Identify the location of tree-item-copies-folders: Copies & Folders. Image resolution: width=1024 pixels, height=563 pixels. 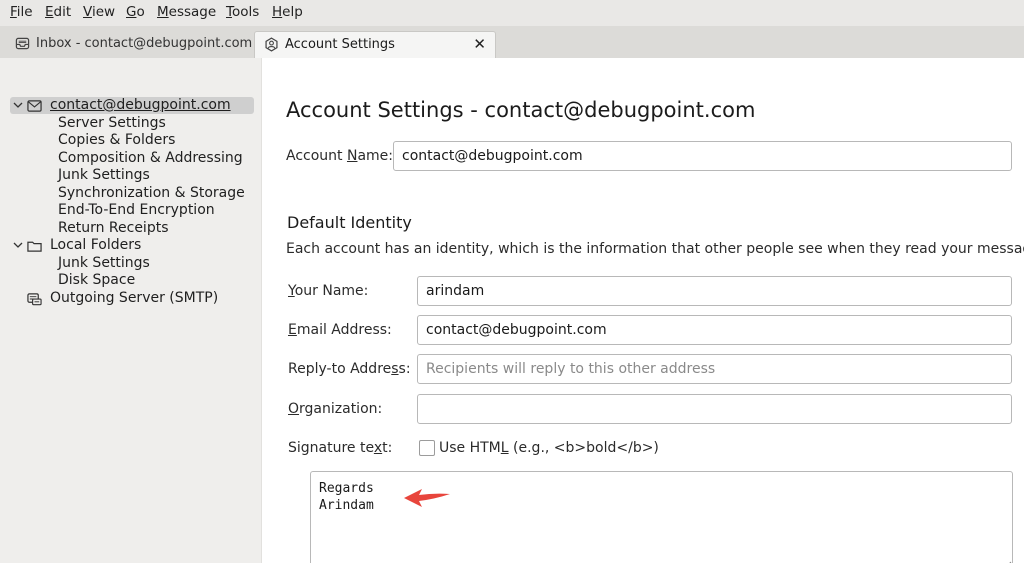
(116, 140).